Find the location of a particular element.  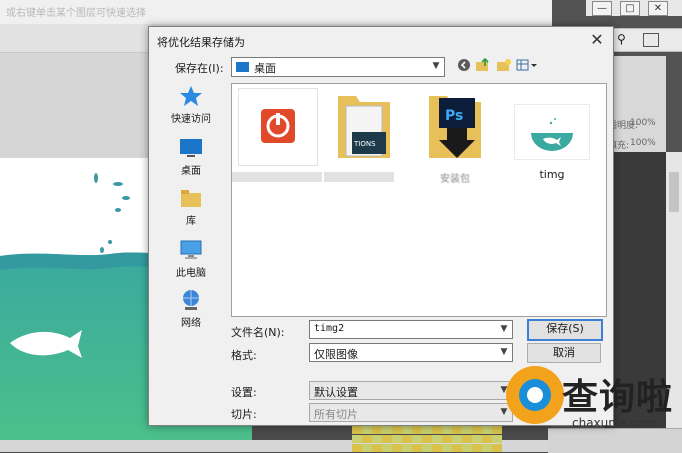

app-power-icon is located at coordinates (278, 127).